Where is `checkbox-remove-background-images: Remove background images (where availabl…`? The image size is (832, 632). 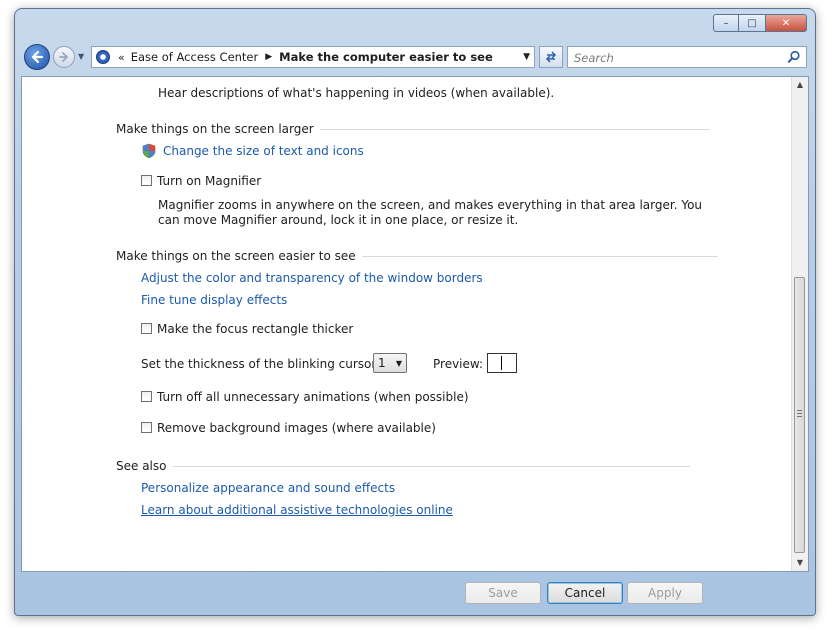 checkbox-remove-background-images: Remove background images (where availabl… is located at coordinates (288, 428).